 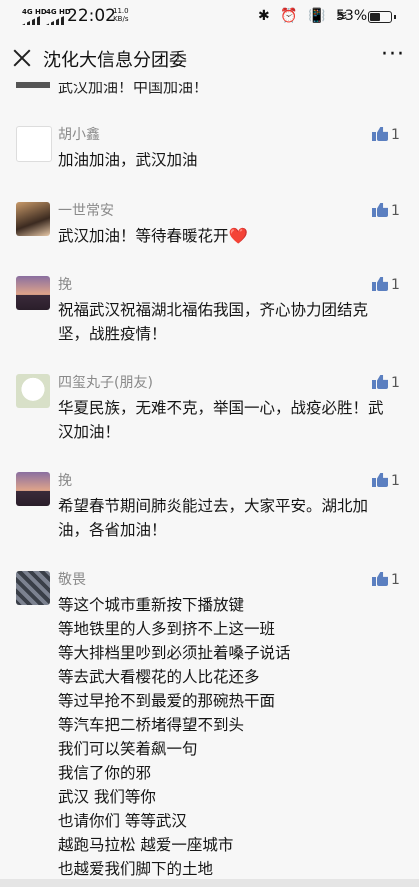 I want to click on network-speed: 11.0 KB/s, so click(x=121, y=15).